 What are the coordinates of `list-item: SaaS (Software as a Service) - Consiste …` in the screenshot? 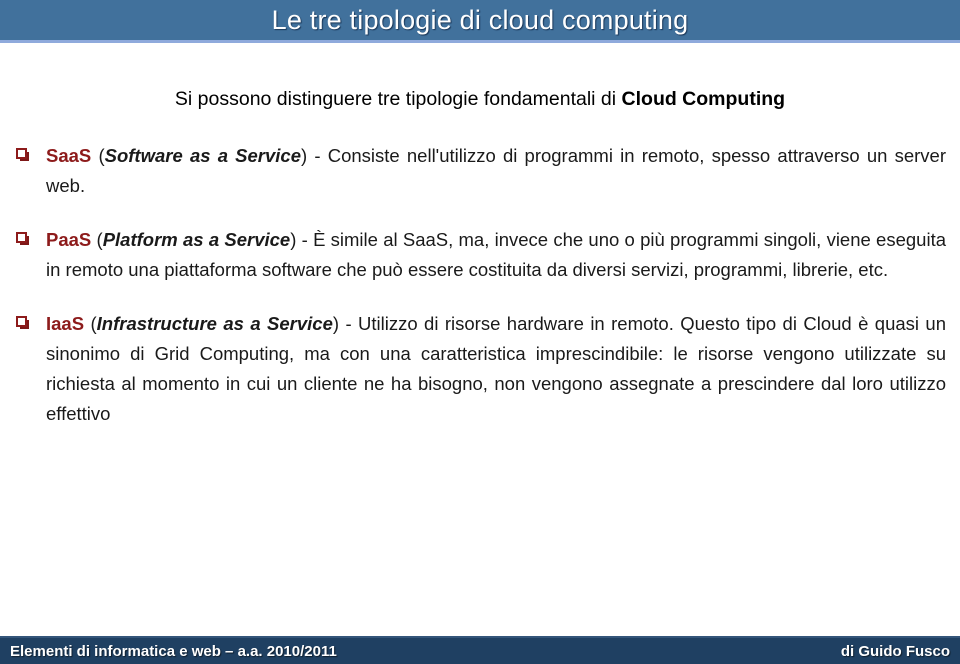 It's located at (480, 171).